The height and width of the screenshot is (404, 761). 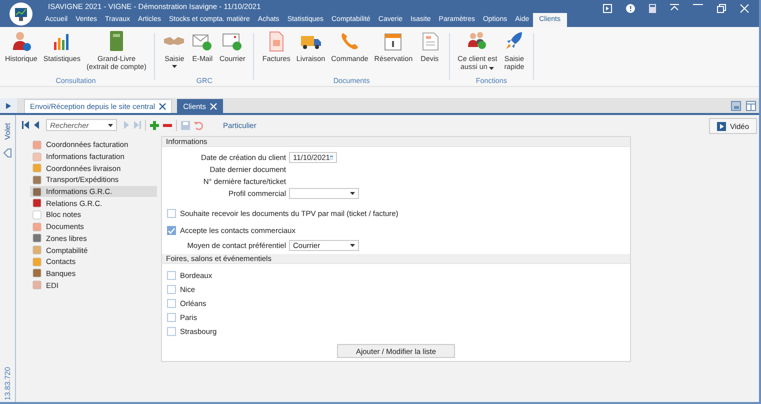 What do you see at coordinates (324, 193) in the screenshot?
I see `dropdown-field` at bounding box center [324, 193].